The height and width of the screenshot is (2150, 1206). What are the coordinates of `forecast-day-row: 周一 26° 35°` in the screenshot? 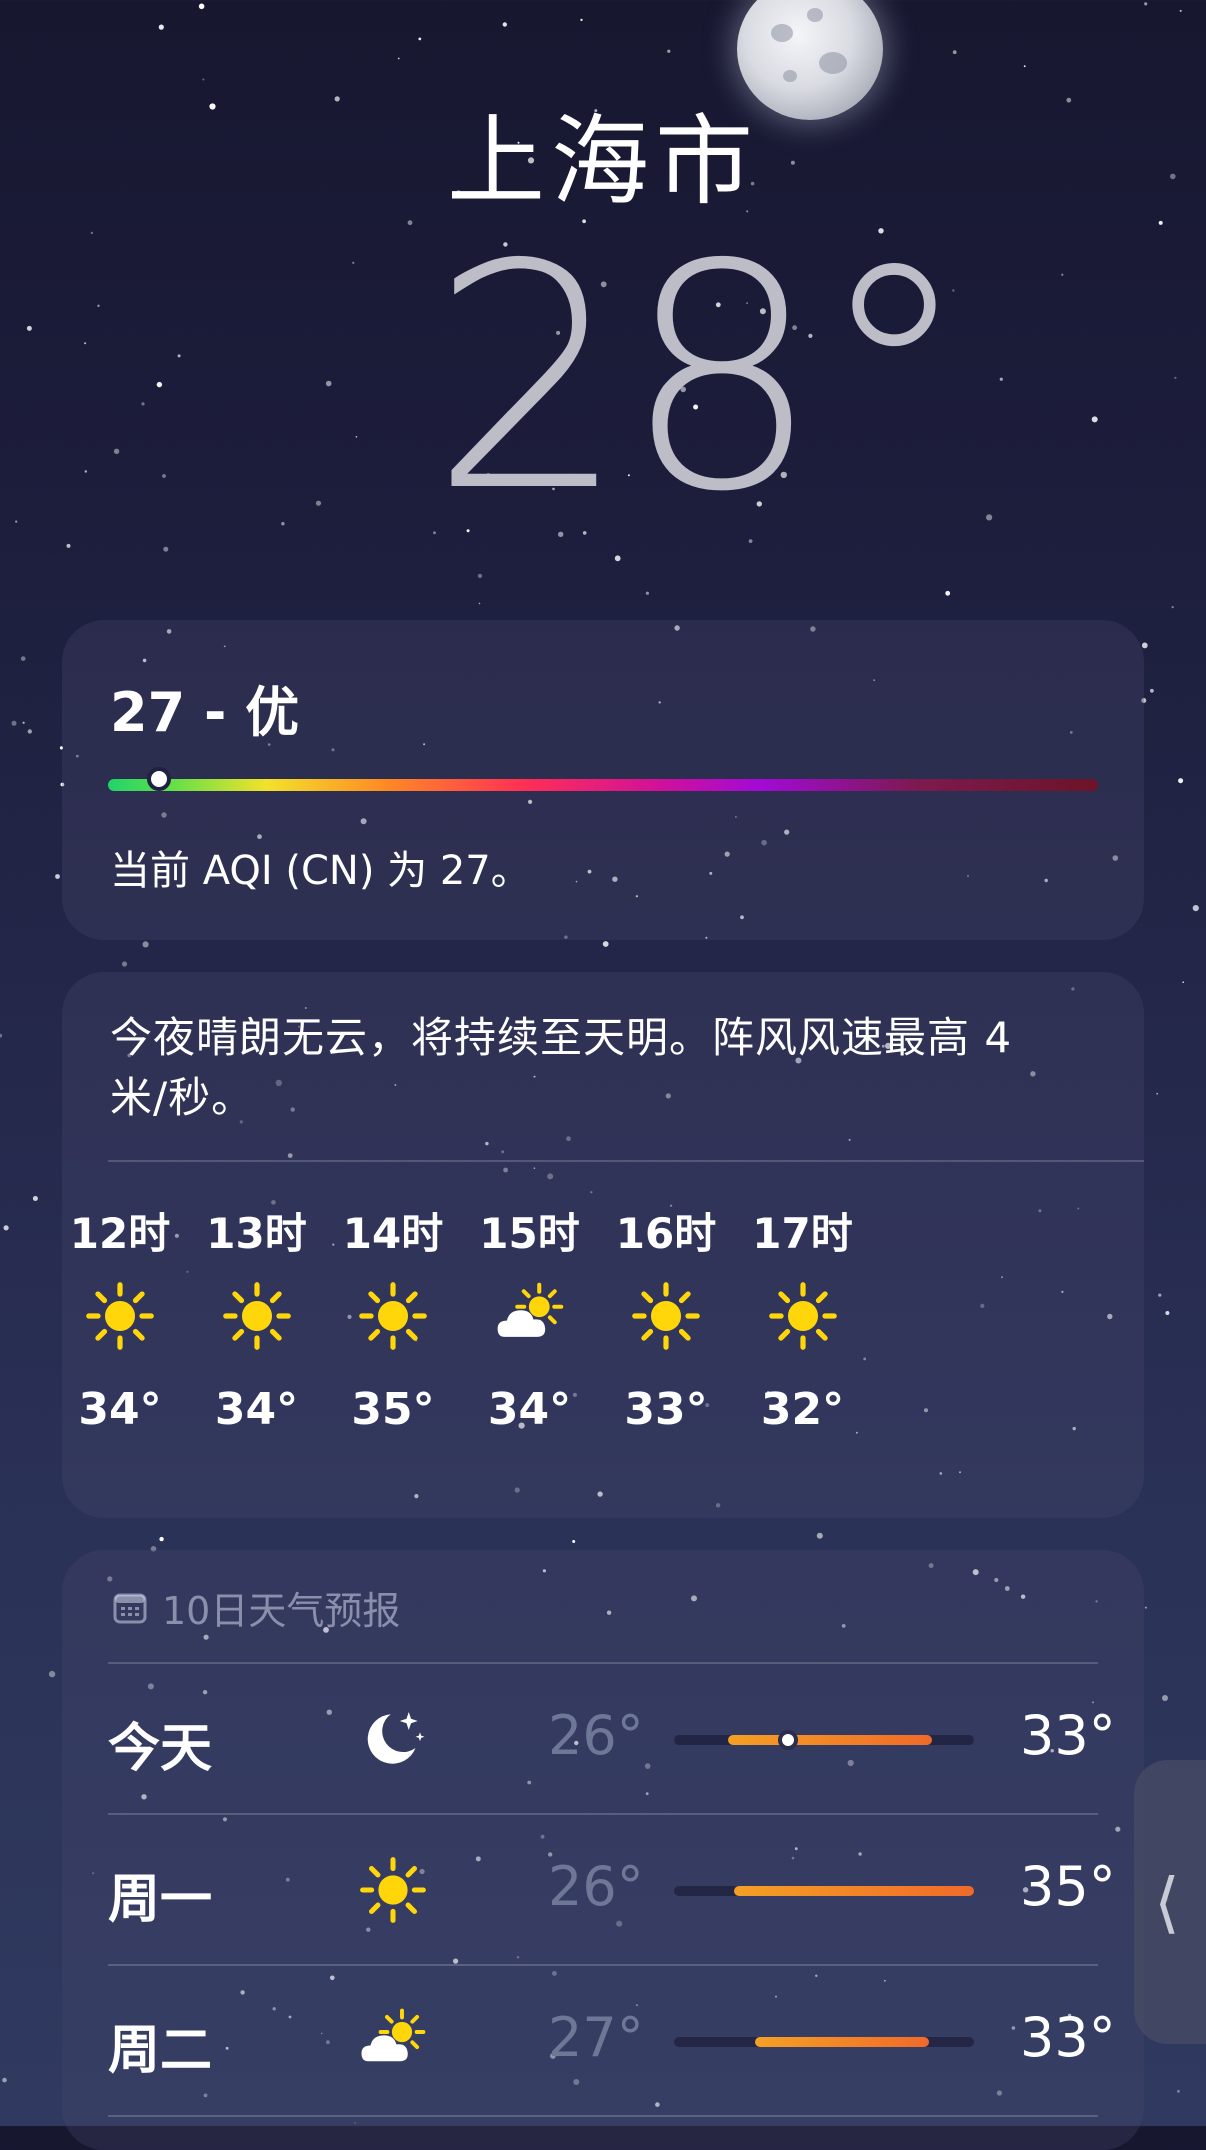 It's located at (612, 1890).